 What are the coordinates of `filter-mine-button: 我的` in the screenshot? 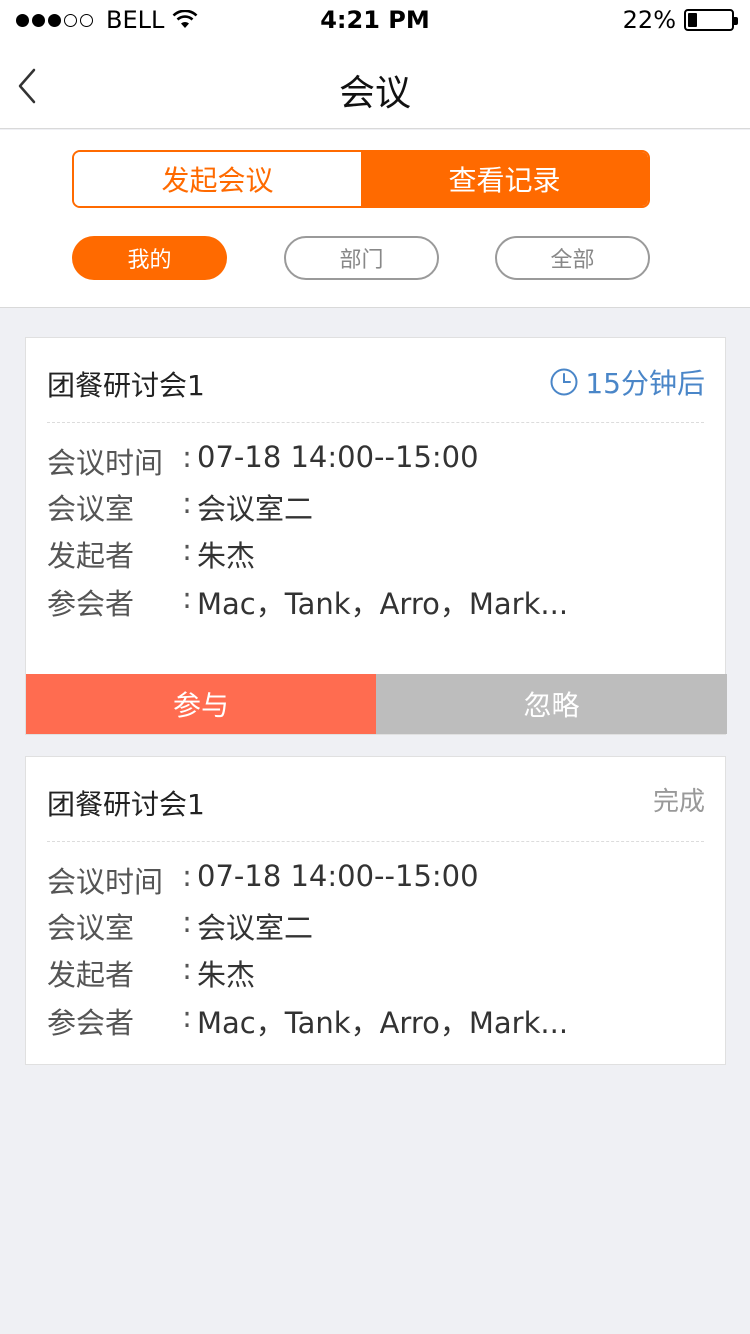 It's located at (149, 258).